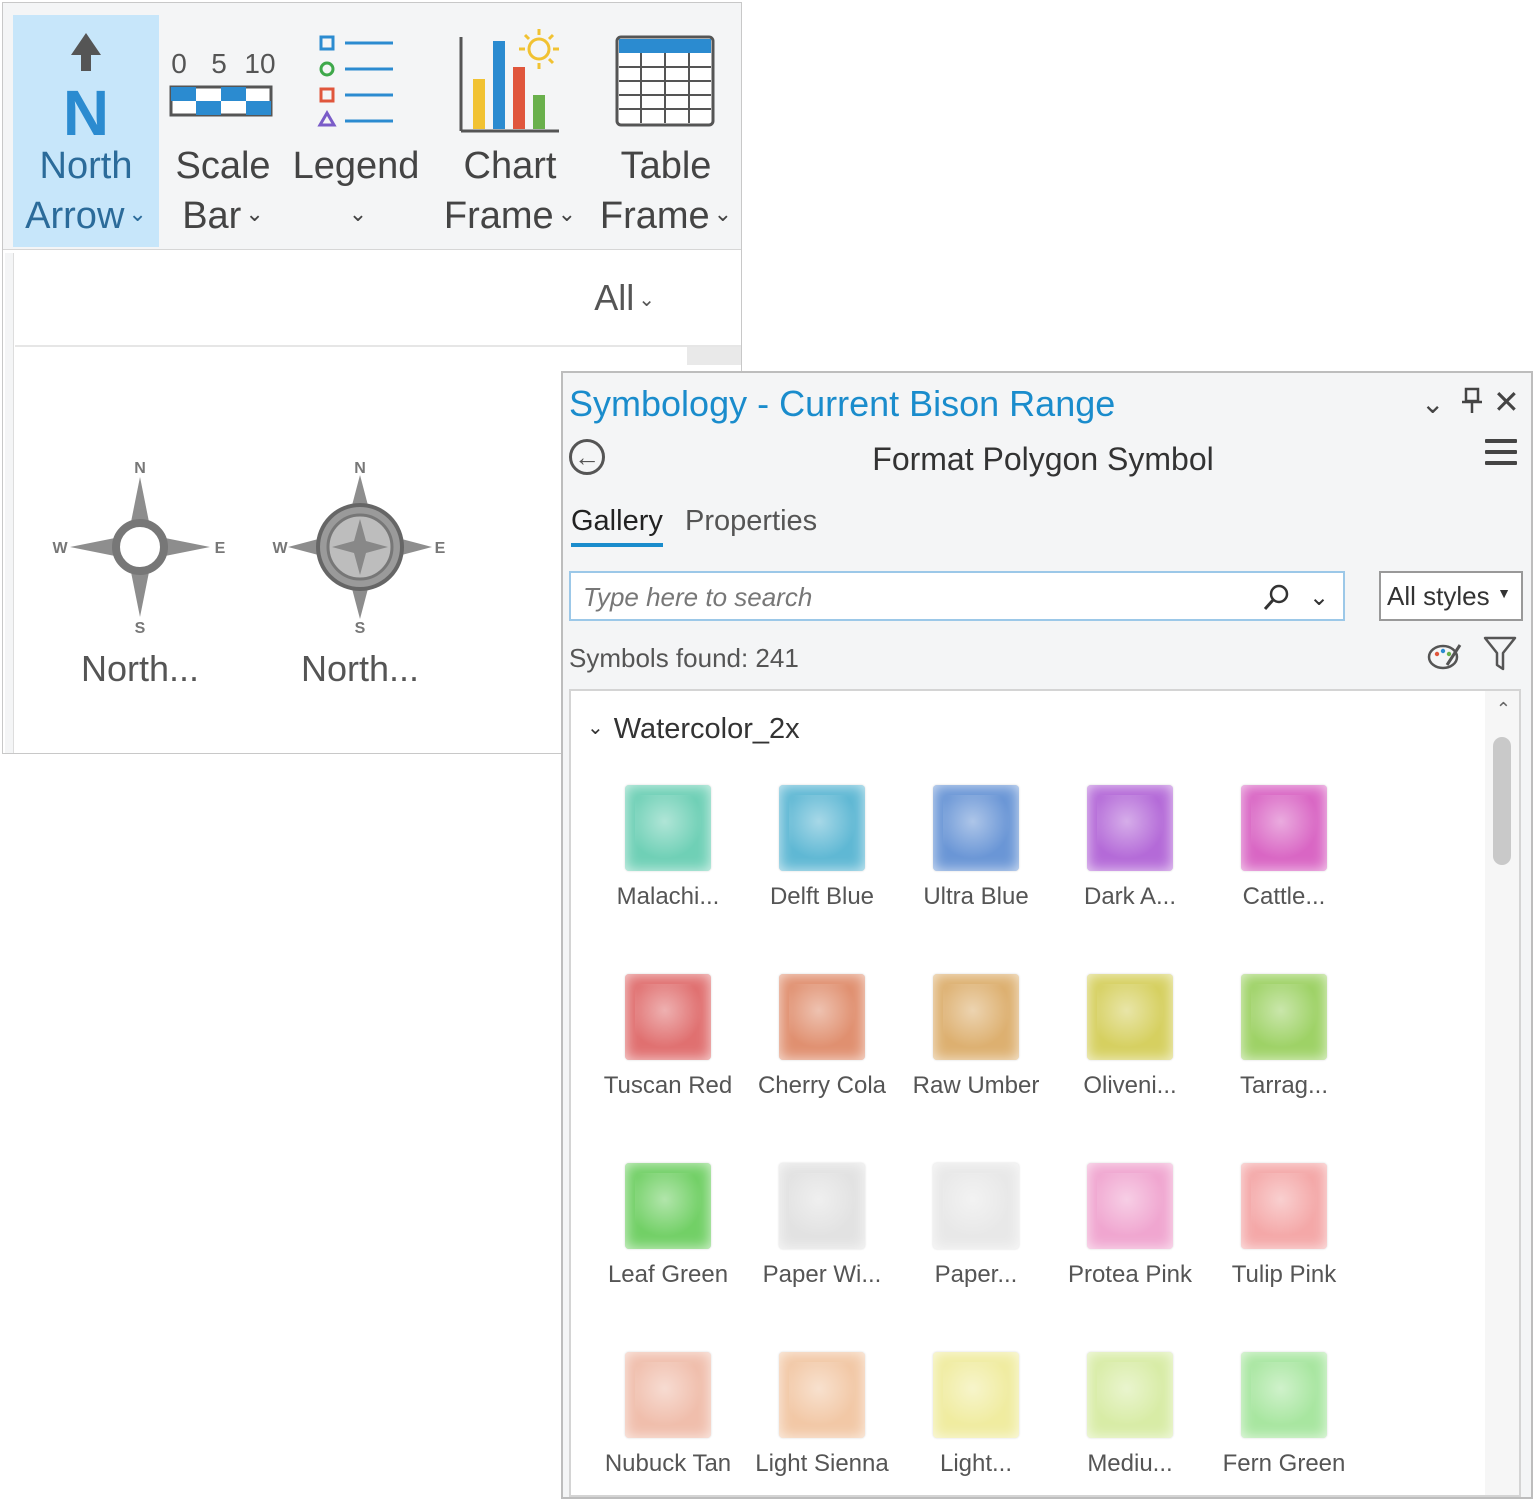 This screenshot has width=1536, height=1501. What do you see at coordinates (1502, 801) in the screenshot?
I see `scrollbar-thumb` at bounding box center [1502, 801].